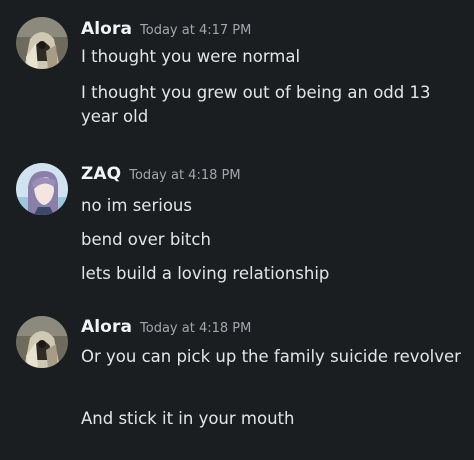 The height and width of the screenshot is (460, 474). What do you see at coordinates (146, 239) in the screenshot?
I see `message-text: bend over bitch` at bounding box center [146, 239].